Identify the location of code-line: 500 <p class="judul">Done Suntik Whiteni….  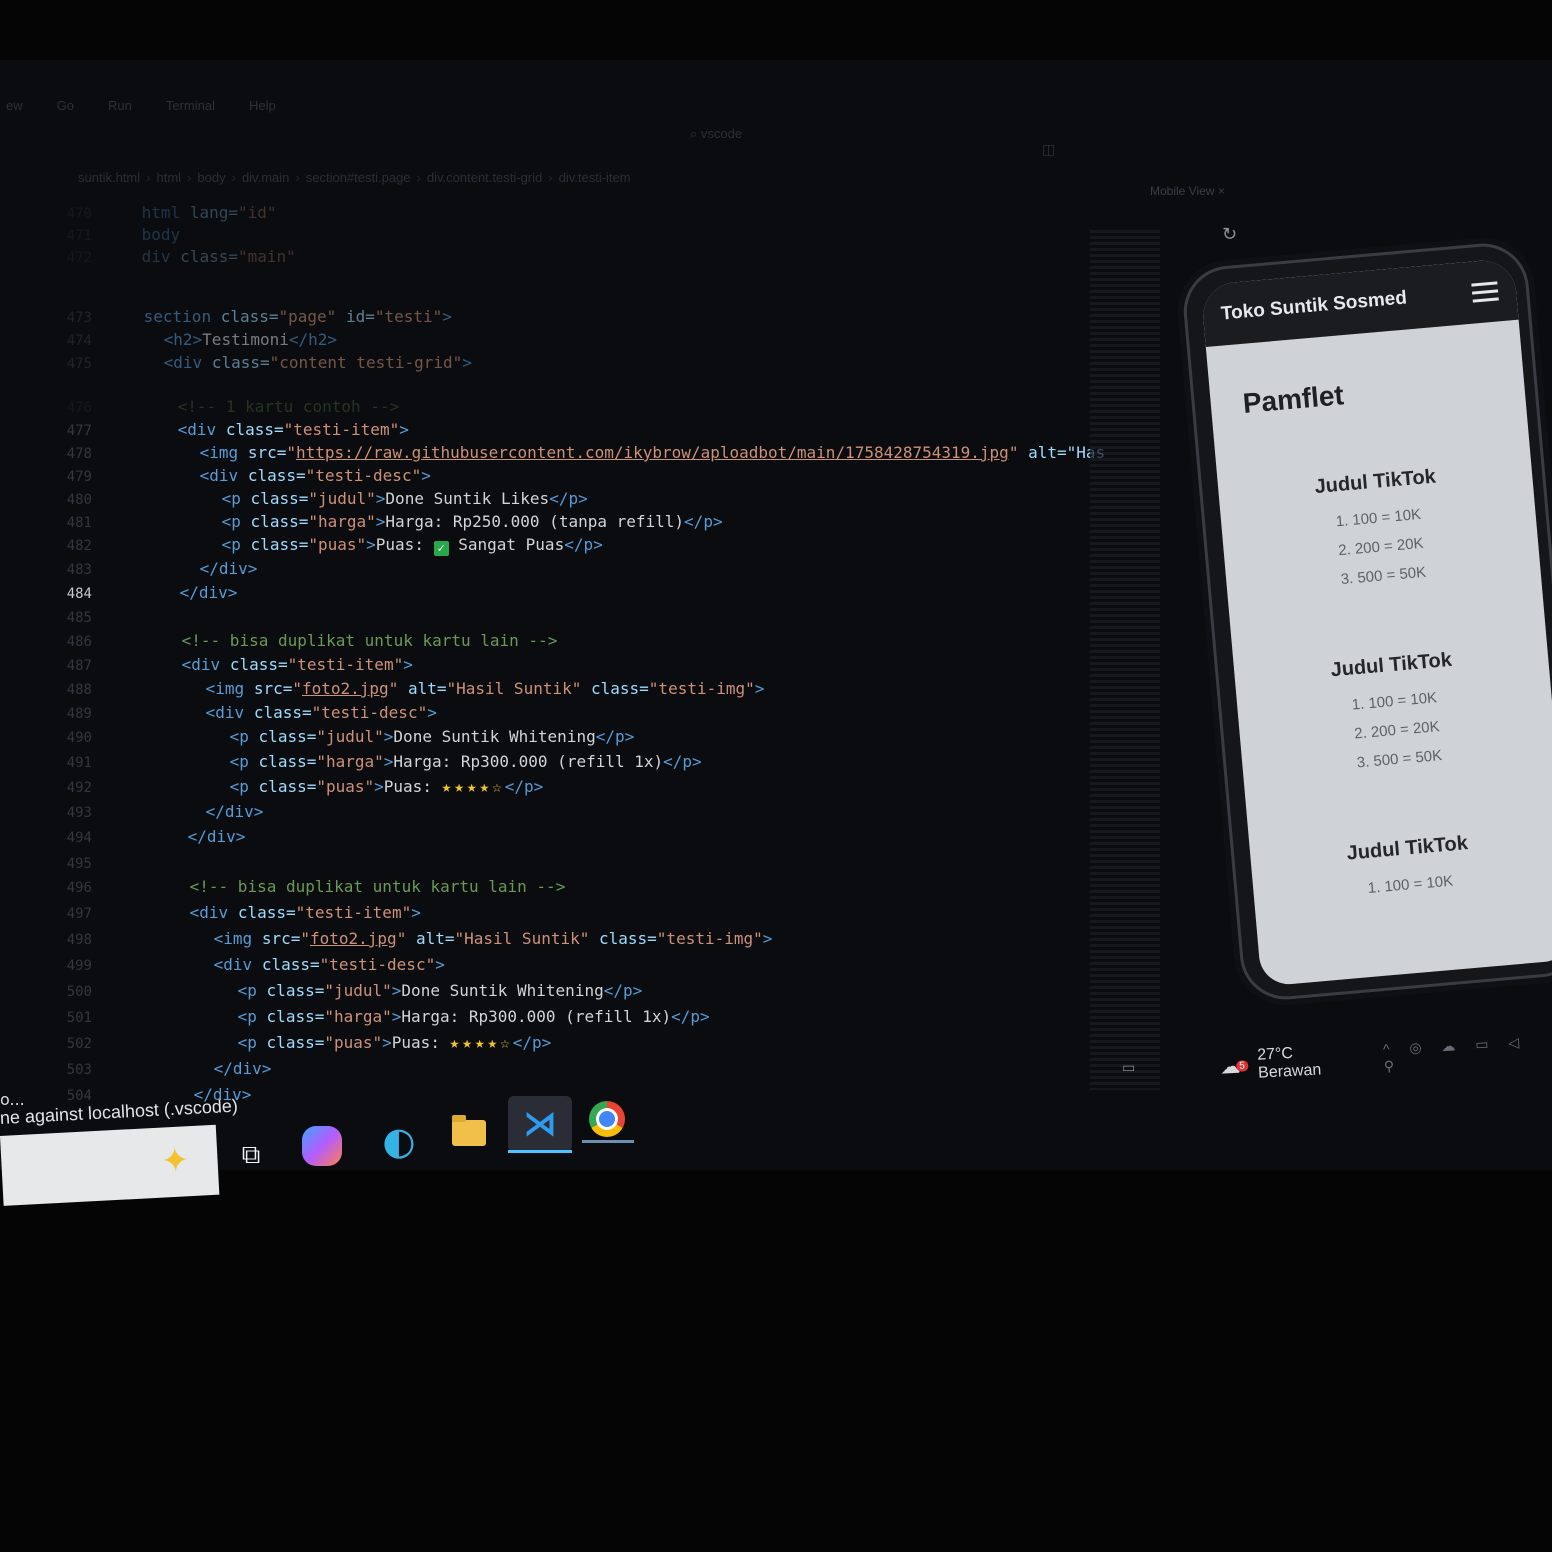
(354, 990).